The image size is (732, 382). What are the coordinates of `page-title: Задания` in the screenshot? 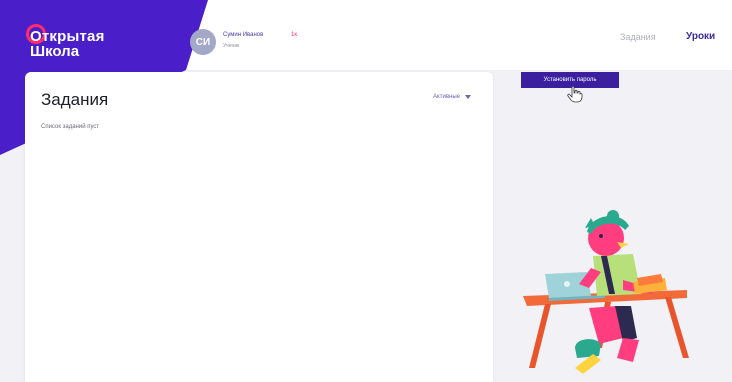 It's located at (75, 99).